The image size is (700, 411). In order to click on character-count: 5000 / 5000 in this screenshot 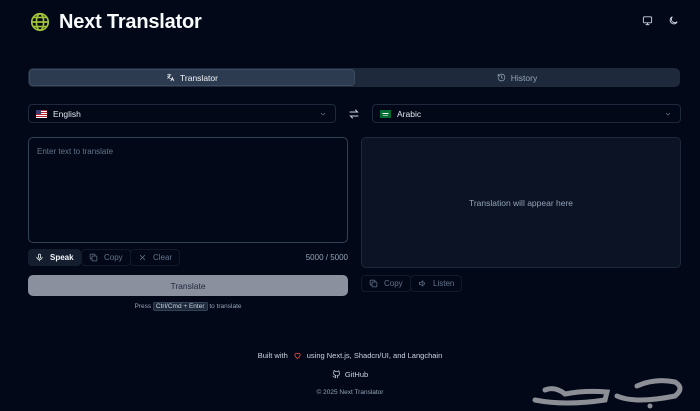, I will do `click(326, 257)`.